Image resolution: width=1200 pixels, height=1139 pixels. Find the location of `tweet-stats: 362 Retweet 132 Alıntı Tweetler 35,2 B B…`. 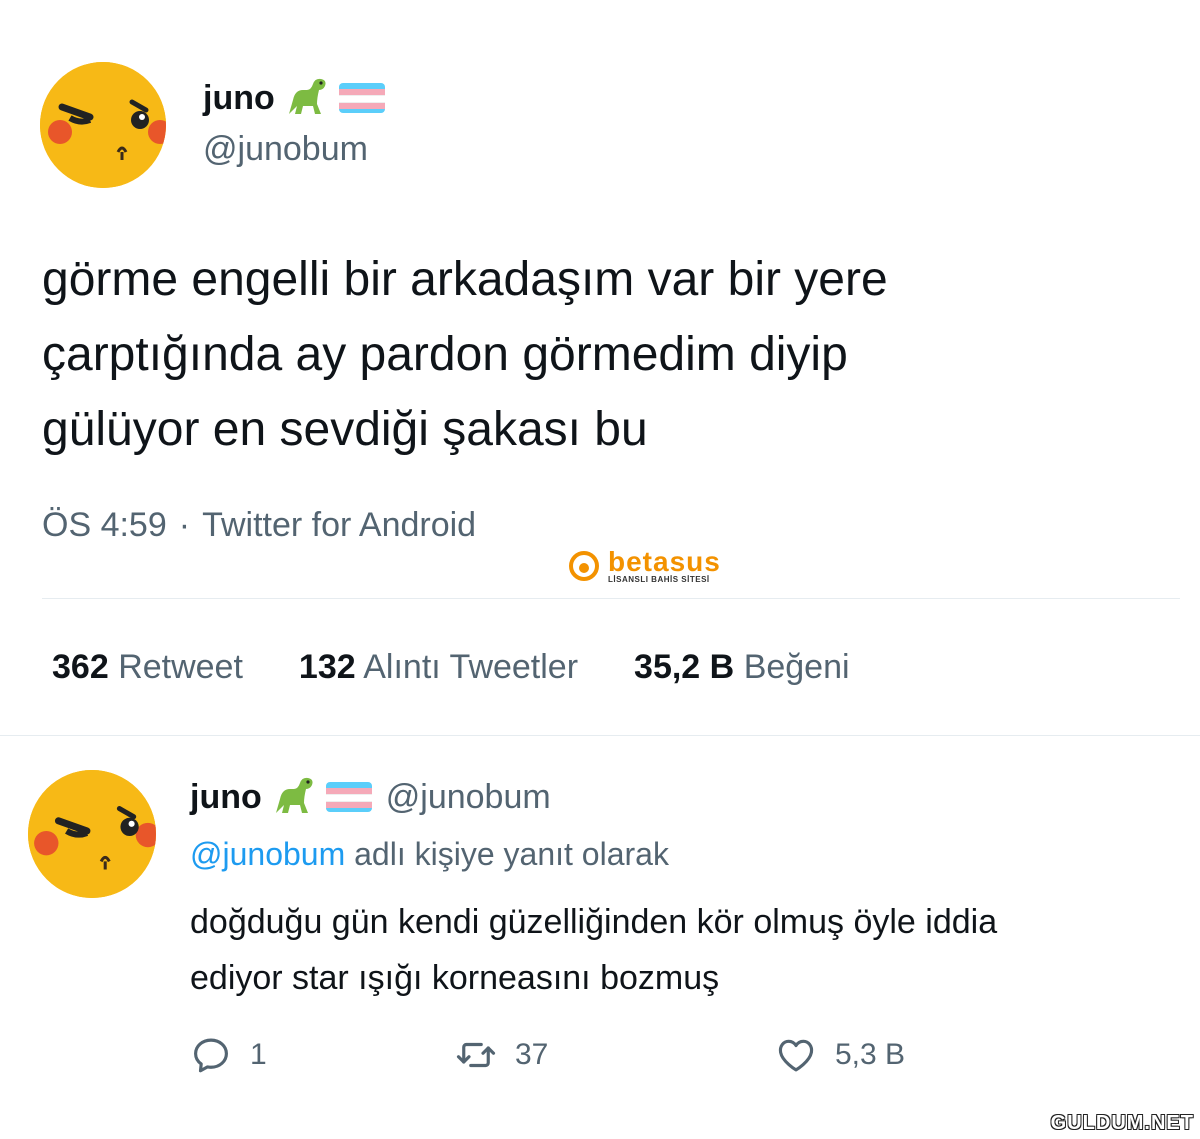

tweet-stats: 362 Retweet 132 Alıntı Tweetler 35,2 B B… is located at coordinates (451, 667).